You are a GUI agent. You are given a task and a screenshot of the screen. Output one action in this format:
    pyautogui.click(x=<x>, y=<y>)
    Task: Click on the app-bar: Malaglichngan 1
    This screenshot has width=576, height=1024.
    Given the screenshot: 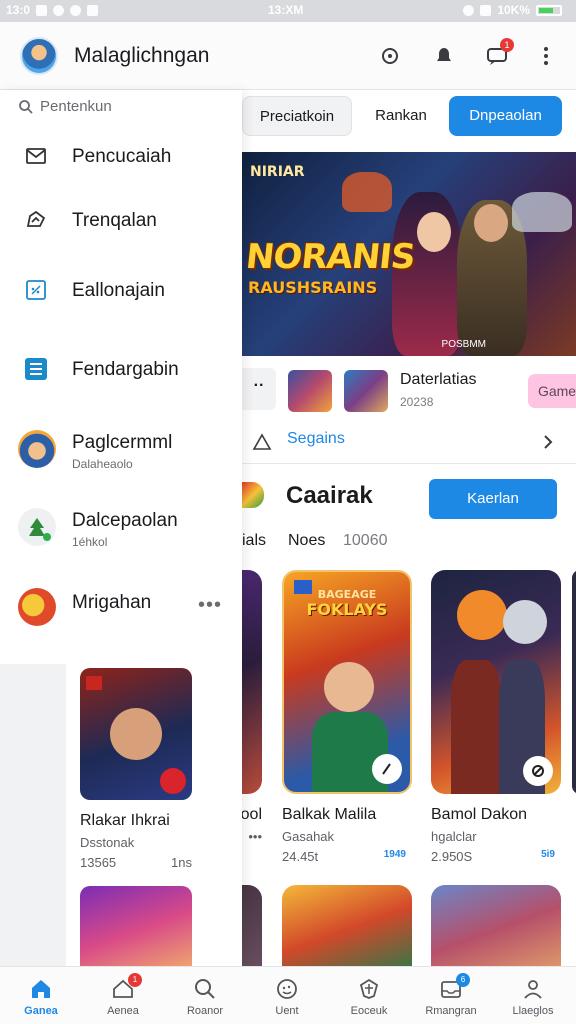 What is the action you would take?
    pyautogui.click(x=288, y=56)
    